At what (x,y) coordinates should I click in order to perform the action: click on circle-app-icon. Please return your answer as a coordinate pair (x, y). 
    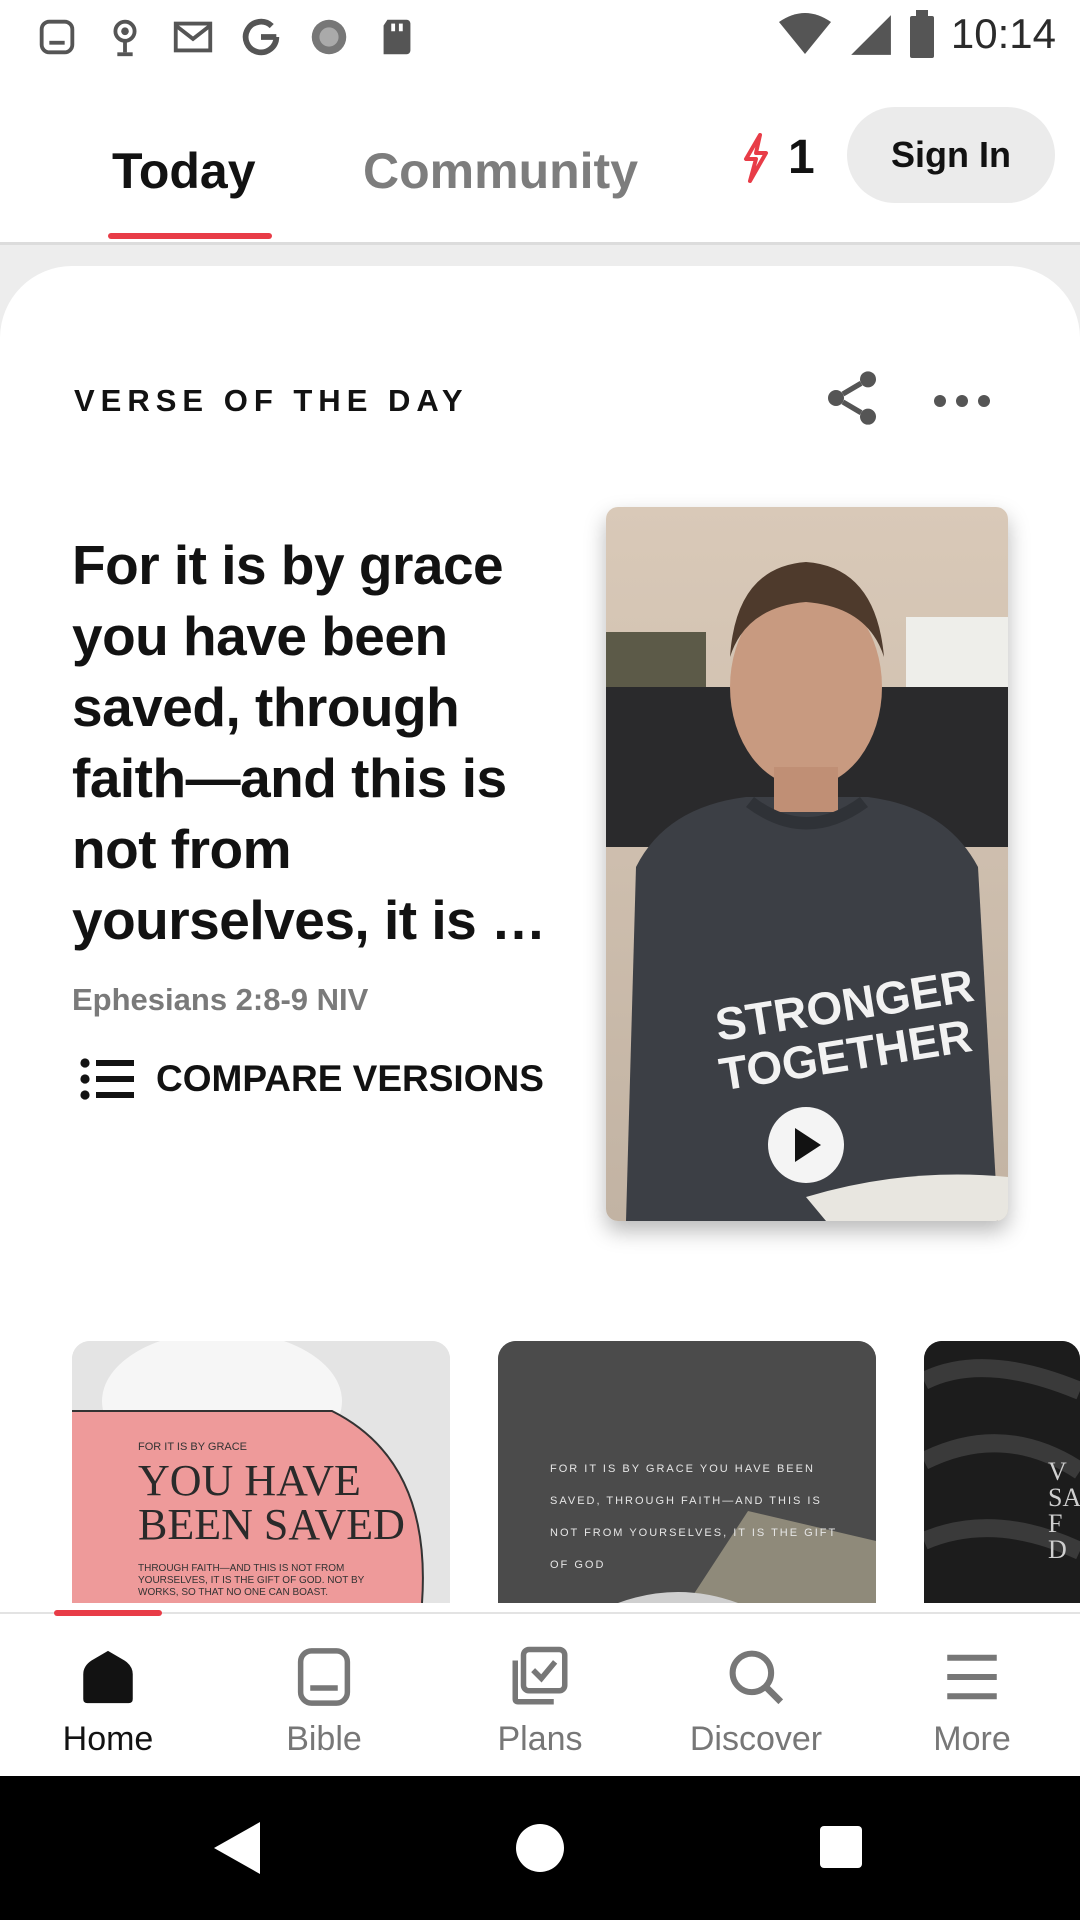
    Looking at the image, I should click on (329, 37).